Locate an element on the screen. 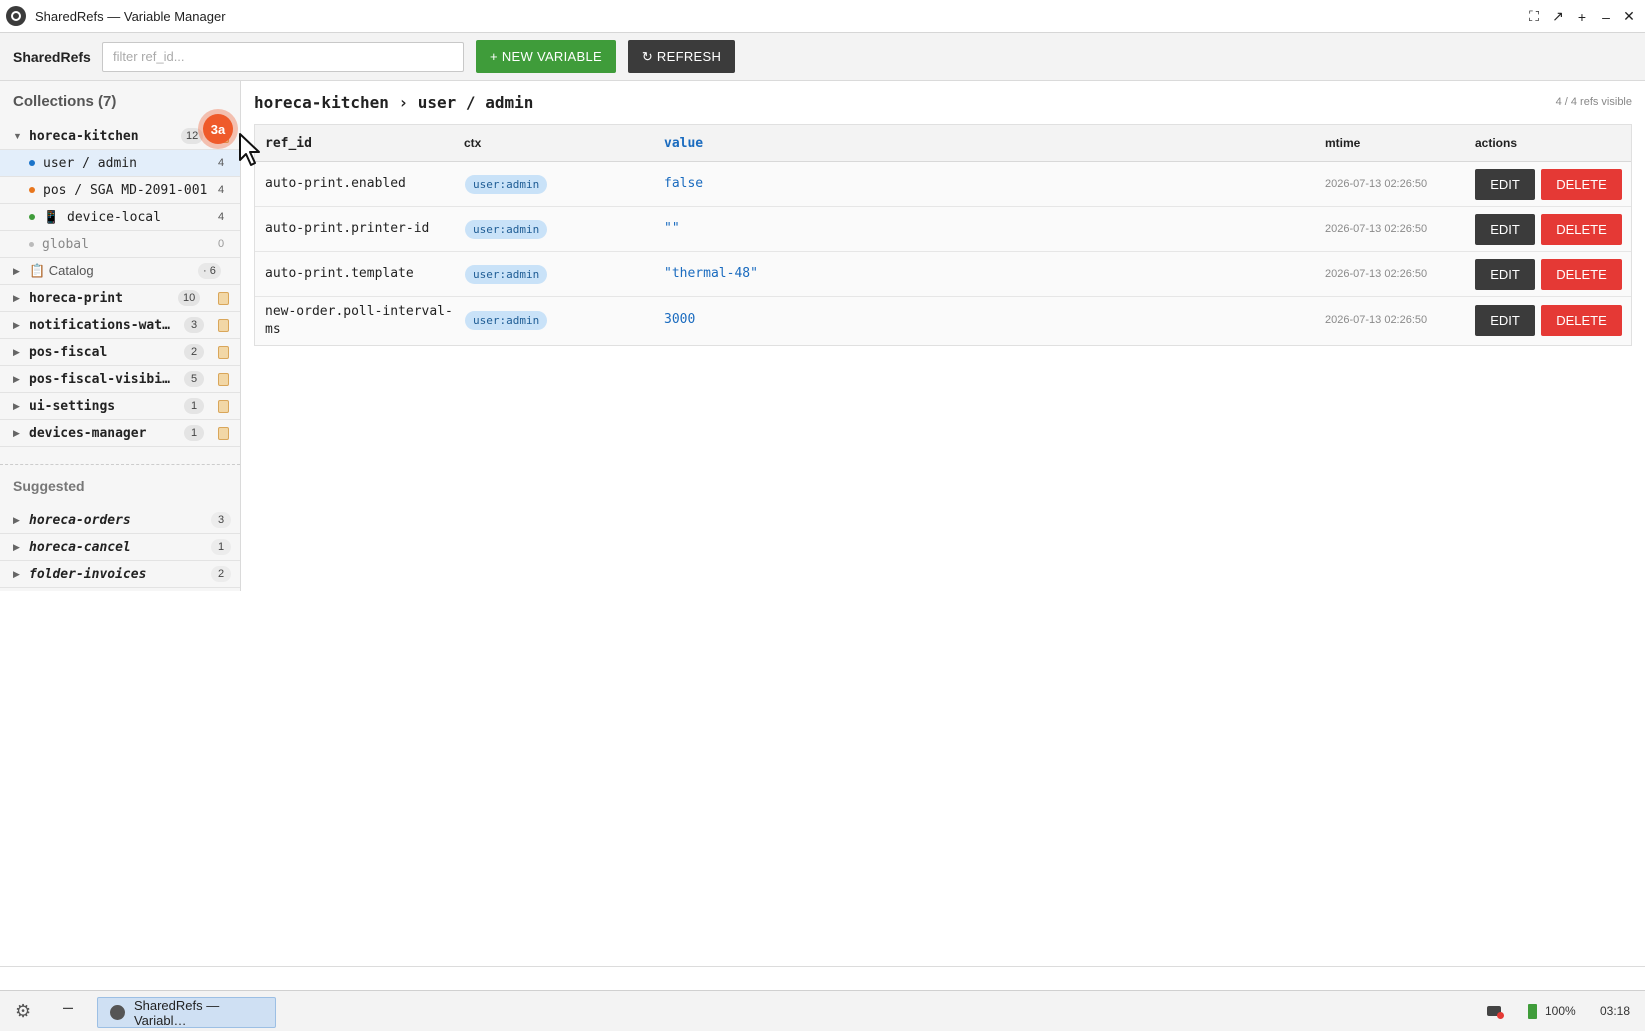  value-cell: false is located at coordinates (683, 183).